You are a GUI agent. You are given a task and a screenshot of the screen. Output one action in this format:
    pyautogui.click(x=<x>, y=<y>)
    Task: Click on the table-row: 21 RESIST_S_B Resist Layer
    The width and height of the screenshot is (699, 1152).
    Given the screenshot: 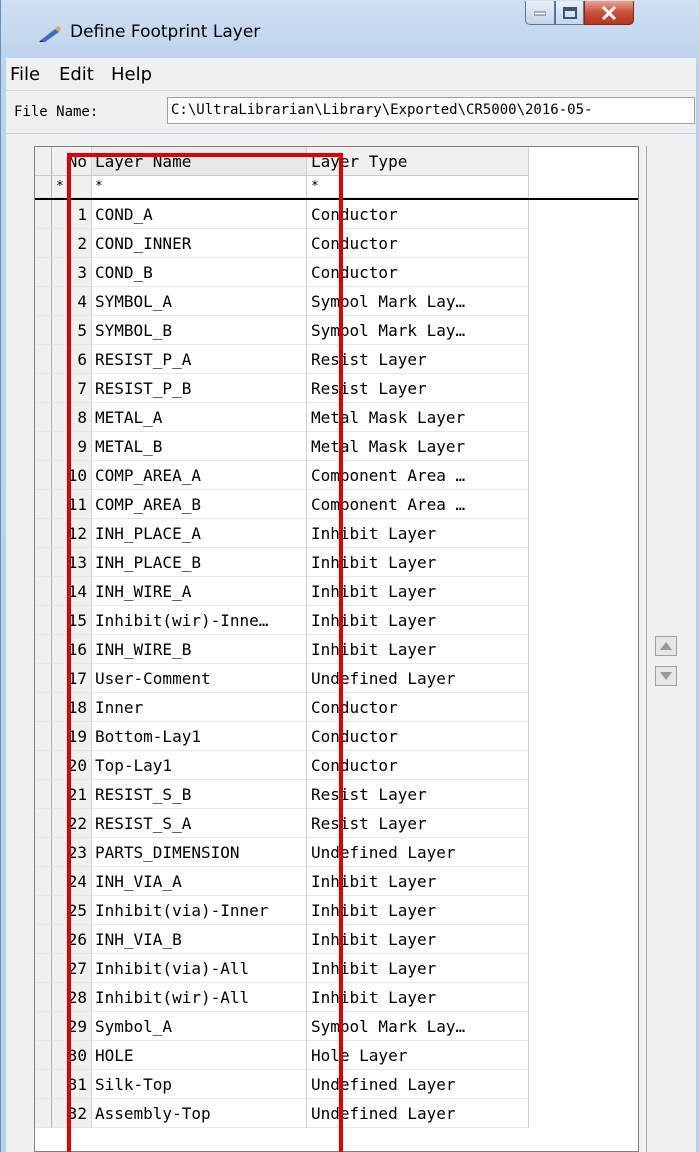 What is the action you would take?
    pyautogui.click(x=336, y=794)
    